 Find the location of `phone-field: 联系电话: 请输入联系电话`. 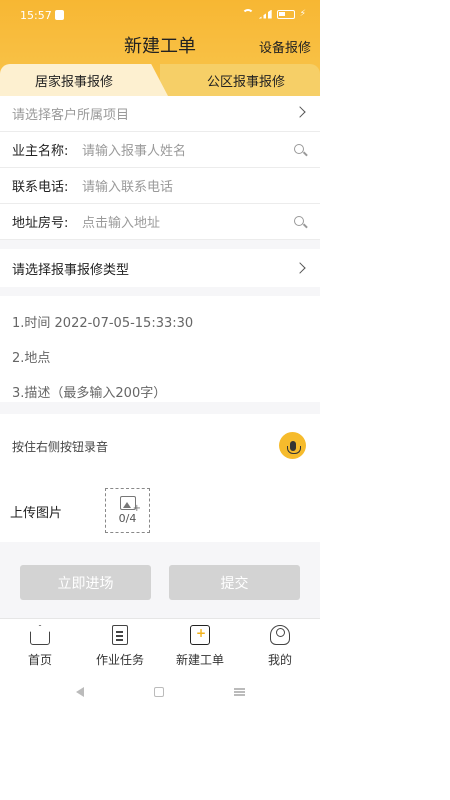

phone-field: 联系电话: 请输入联系电话 is located at coordinates (160, 186).